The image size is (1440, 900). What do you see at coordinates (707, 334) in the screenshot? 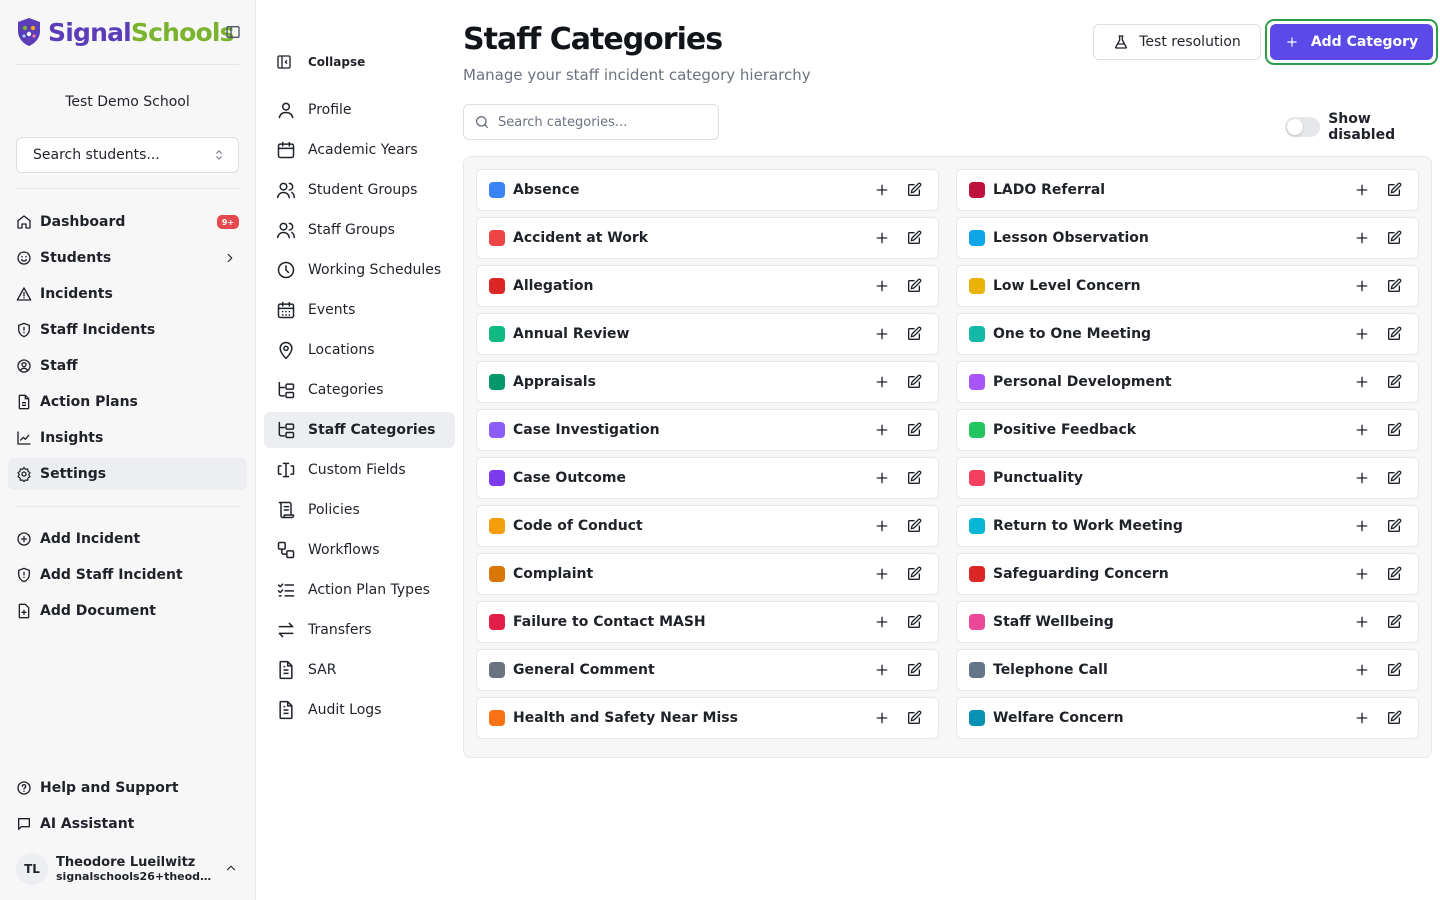
I see `category-row: Annual Review` at bounding box center [707, 334].